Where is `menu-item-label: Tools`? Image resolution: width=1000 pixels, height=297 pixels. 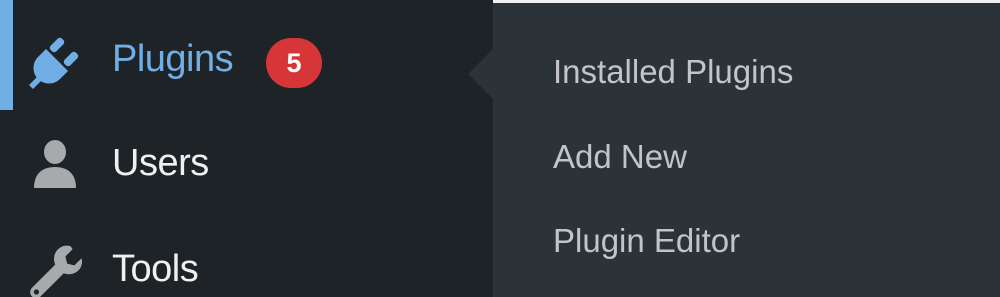
menu-item-label: Tools is located at coordinates (155, 269).